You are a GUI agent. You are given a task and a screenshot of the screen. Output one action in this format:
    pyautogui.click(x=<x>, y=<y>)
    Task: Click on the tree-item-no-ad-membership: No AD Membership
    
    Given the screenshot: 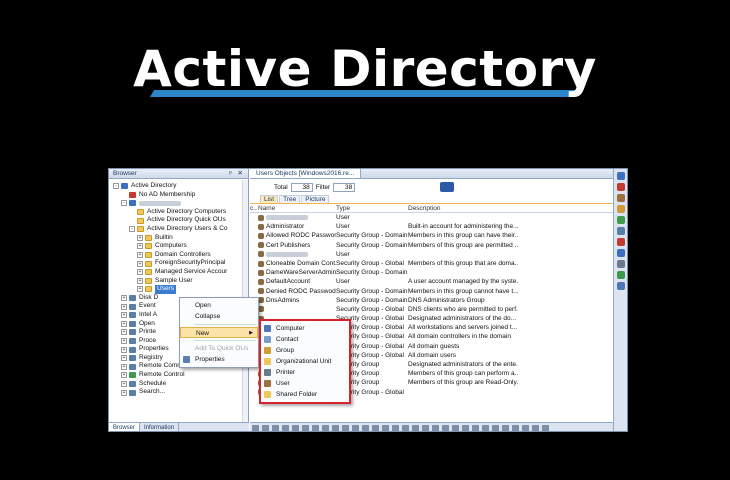 What is the action you would take?
    pyautogui.click(x=180, y=195)
    